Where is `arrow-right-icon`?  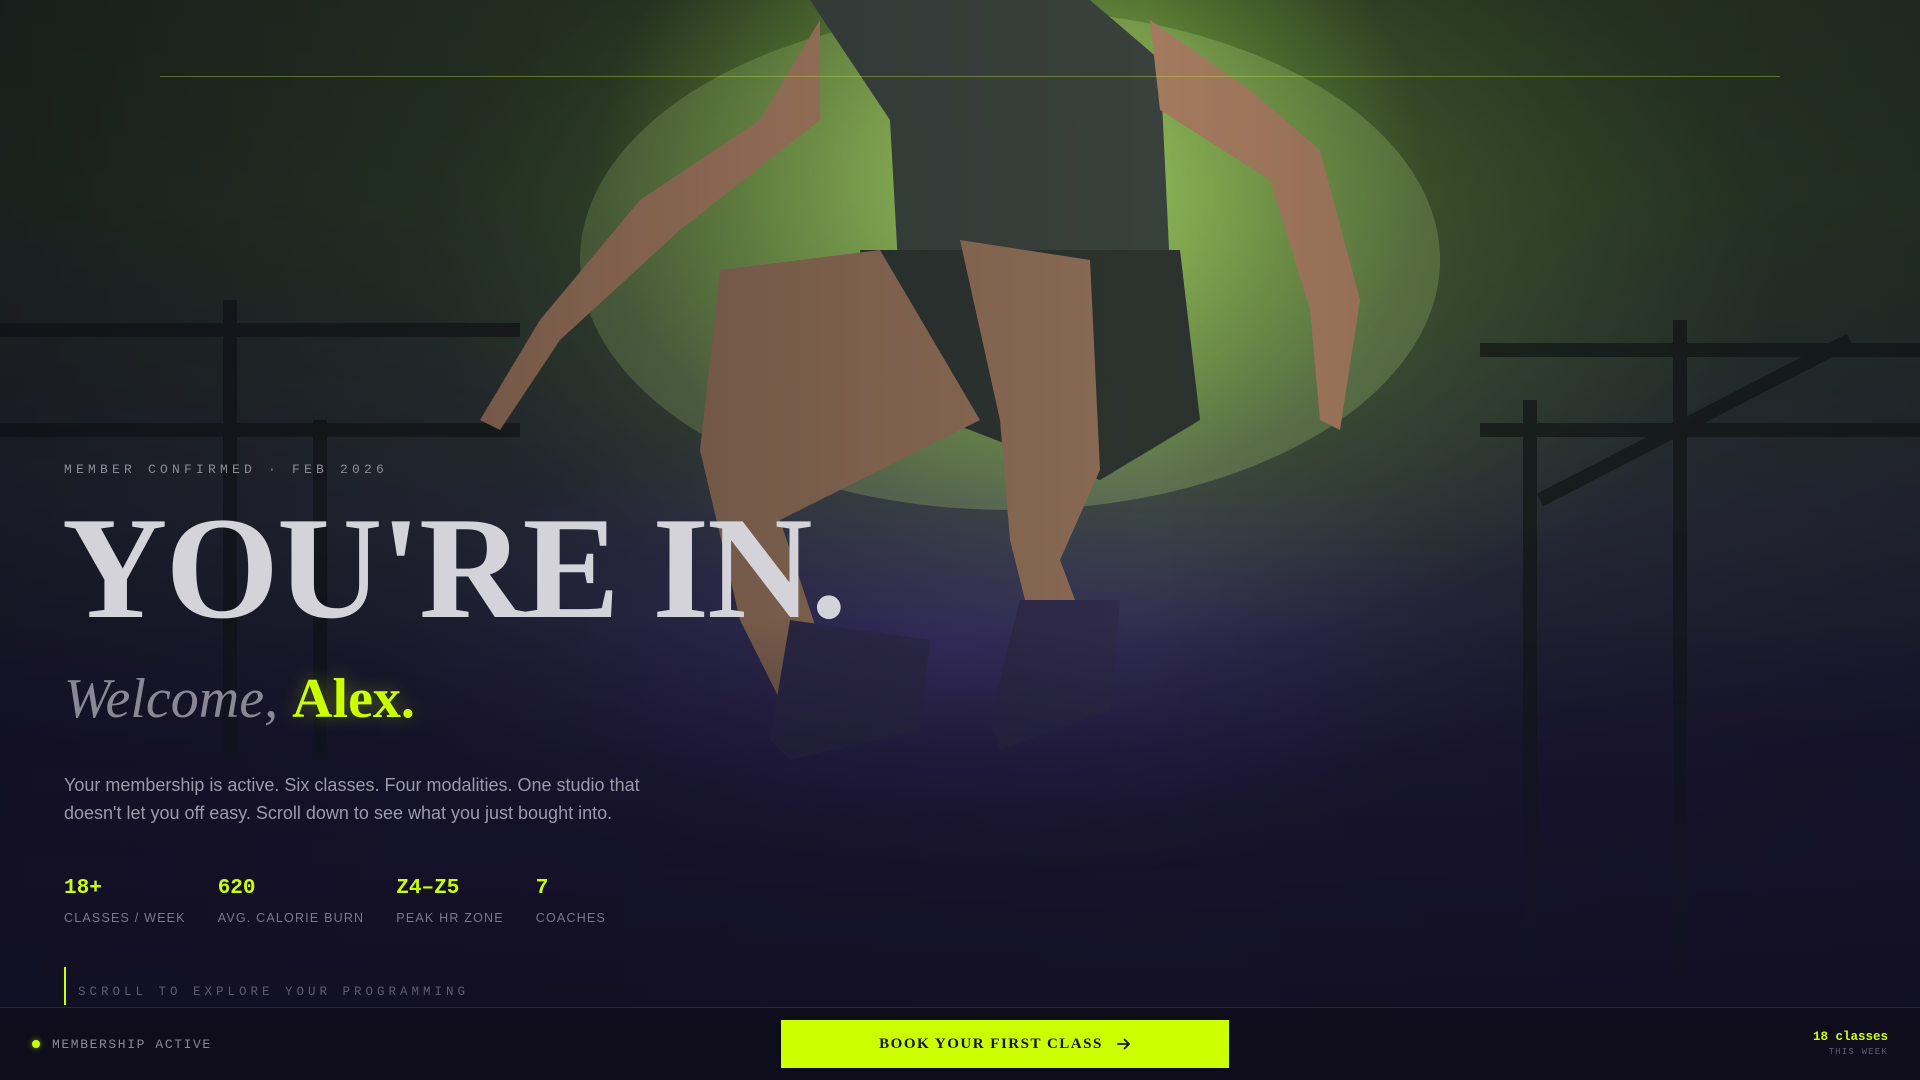
arrow-right-icon is located at coordinates (1123, 1044).